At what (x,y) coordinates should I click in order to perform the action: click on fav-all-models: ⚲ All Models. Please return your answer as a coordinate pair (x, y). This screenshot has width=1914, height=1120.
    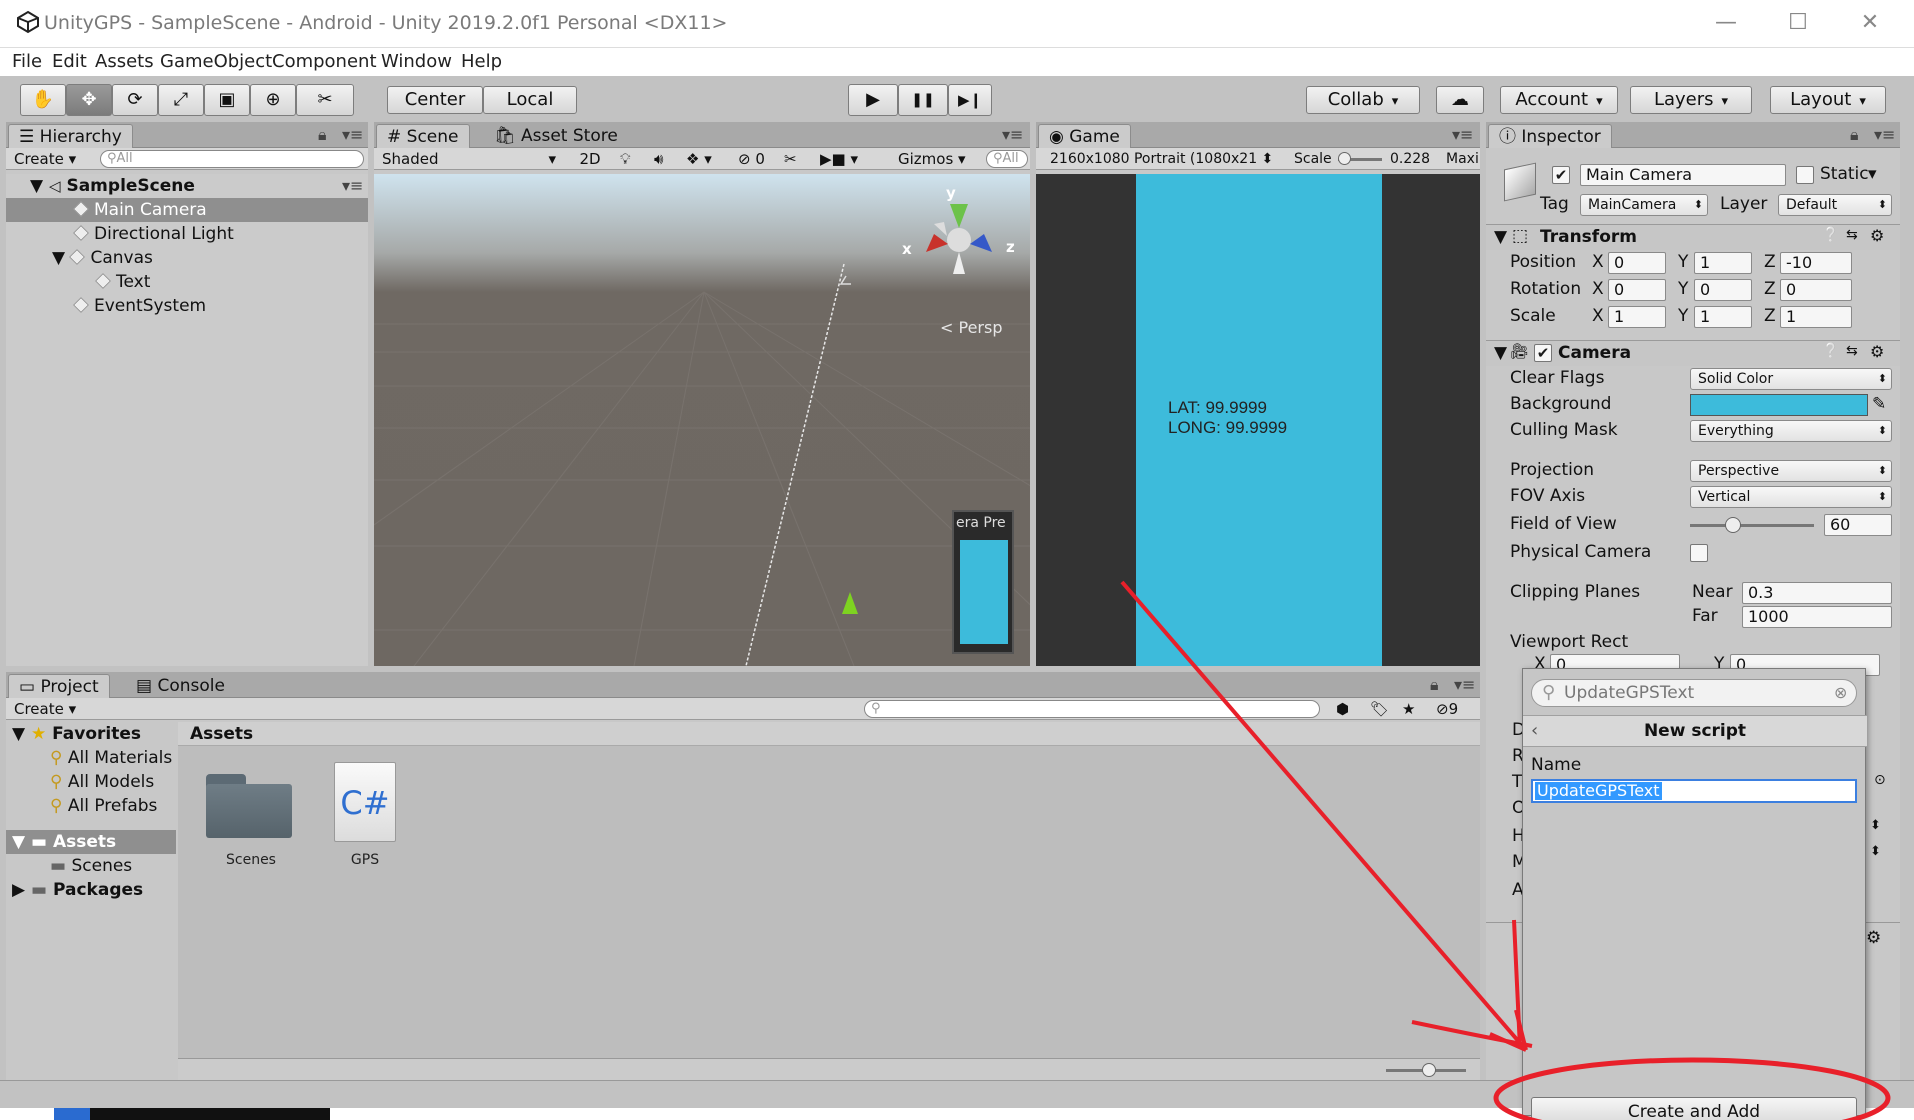
    Looking at the image, I should click on (102, 782).